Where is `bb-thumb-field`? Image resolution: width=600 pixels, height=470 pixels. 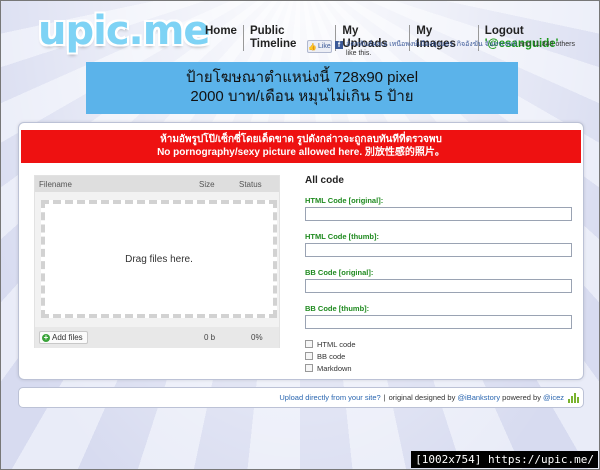 bb-thumb-field is located at coordinates (438, 322).